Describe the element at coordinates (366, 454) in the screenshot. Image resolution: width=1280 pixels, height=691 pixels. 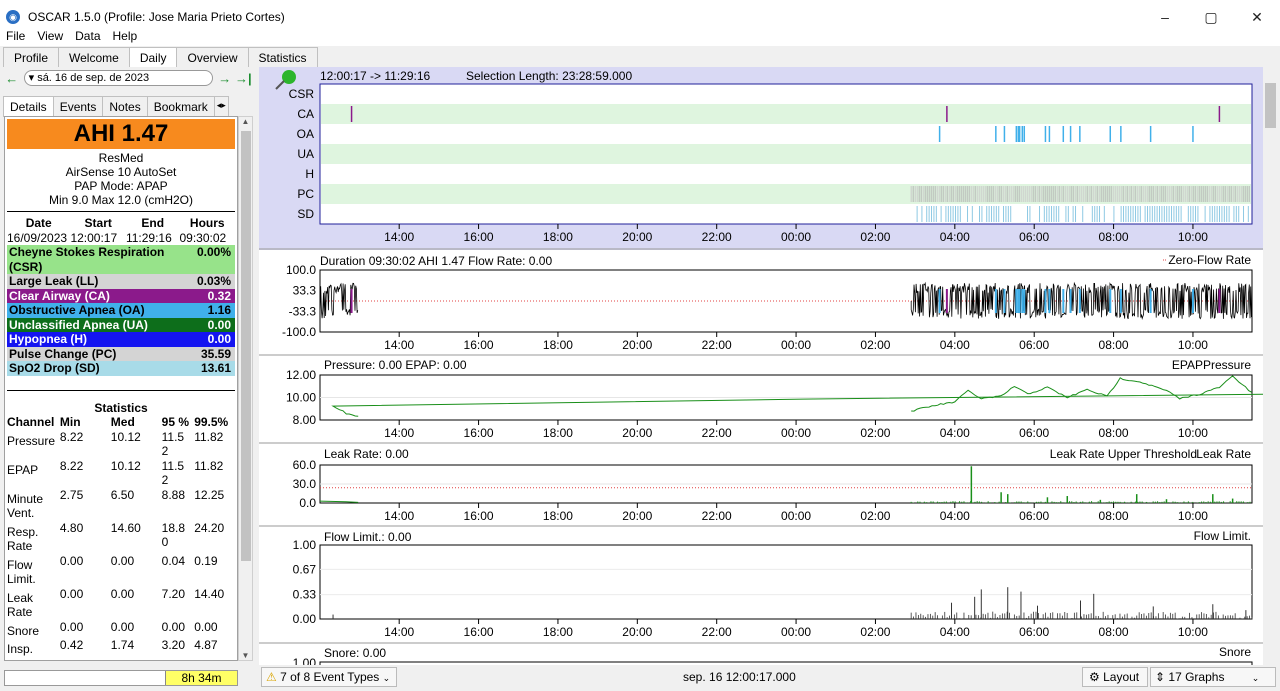
I see `graph-title: Leak Rate: 0.00` at that location.